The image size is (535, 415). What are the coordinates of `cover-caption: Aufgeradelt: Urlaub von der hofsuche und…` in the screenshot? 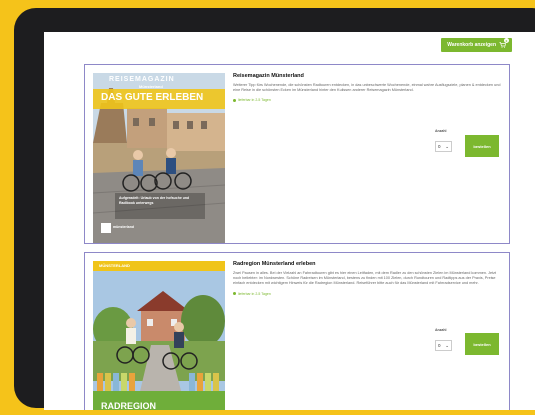 It's located at (154, 200).